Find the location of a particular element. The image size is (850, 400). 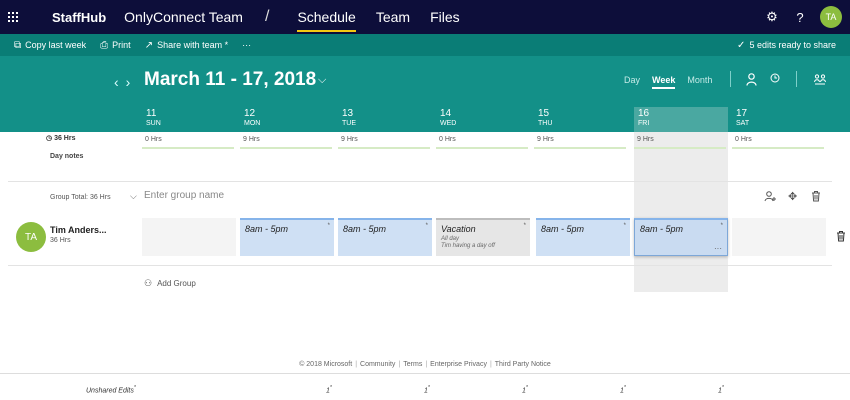

shift-card-fri: 8am - 5pm * ··· is located at coordinates (681, 237).